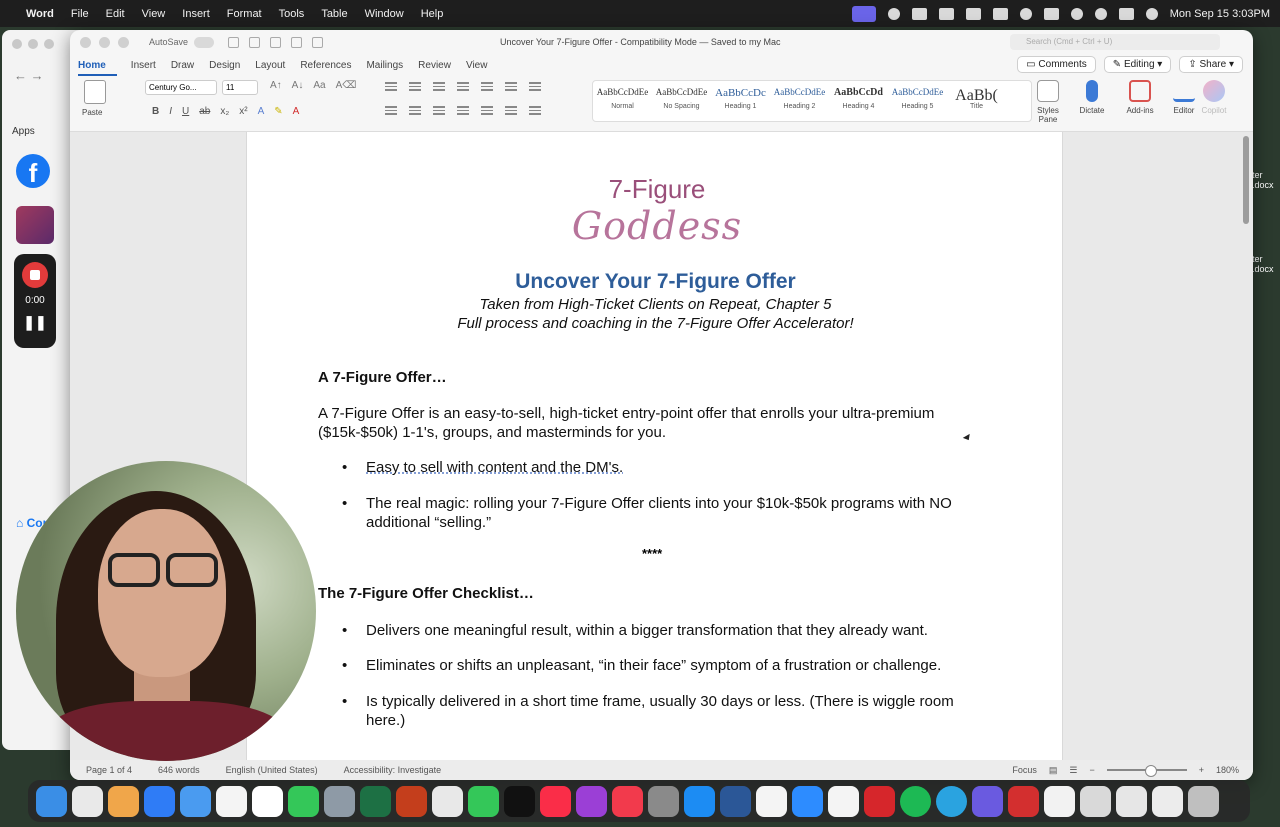 The width and height of the screenshot is (1280, 827). Describe the element at coordinates (439, 86) in the screenshot. I see `multilevel-list-icon` at that location.